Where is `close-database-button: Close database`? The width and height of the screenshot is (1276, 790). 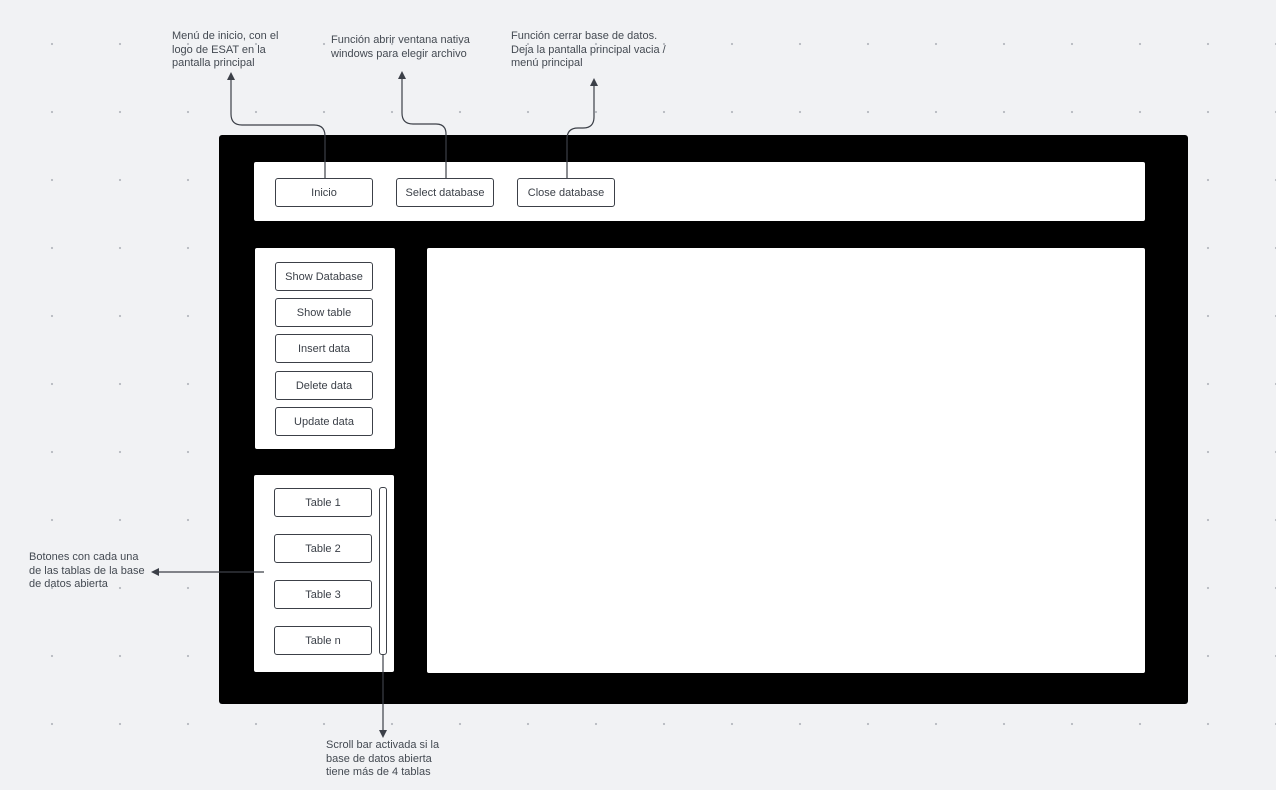 close-database-button: Close database is located at coordinates (566, 192).